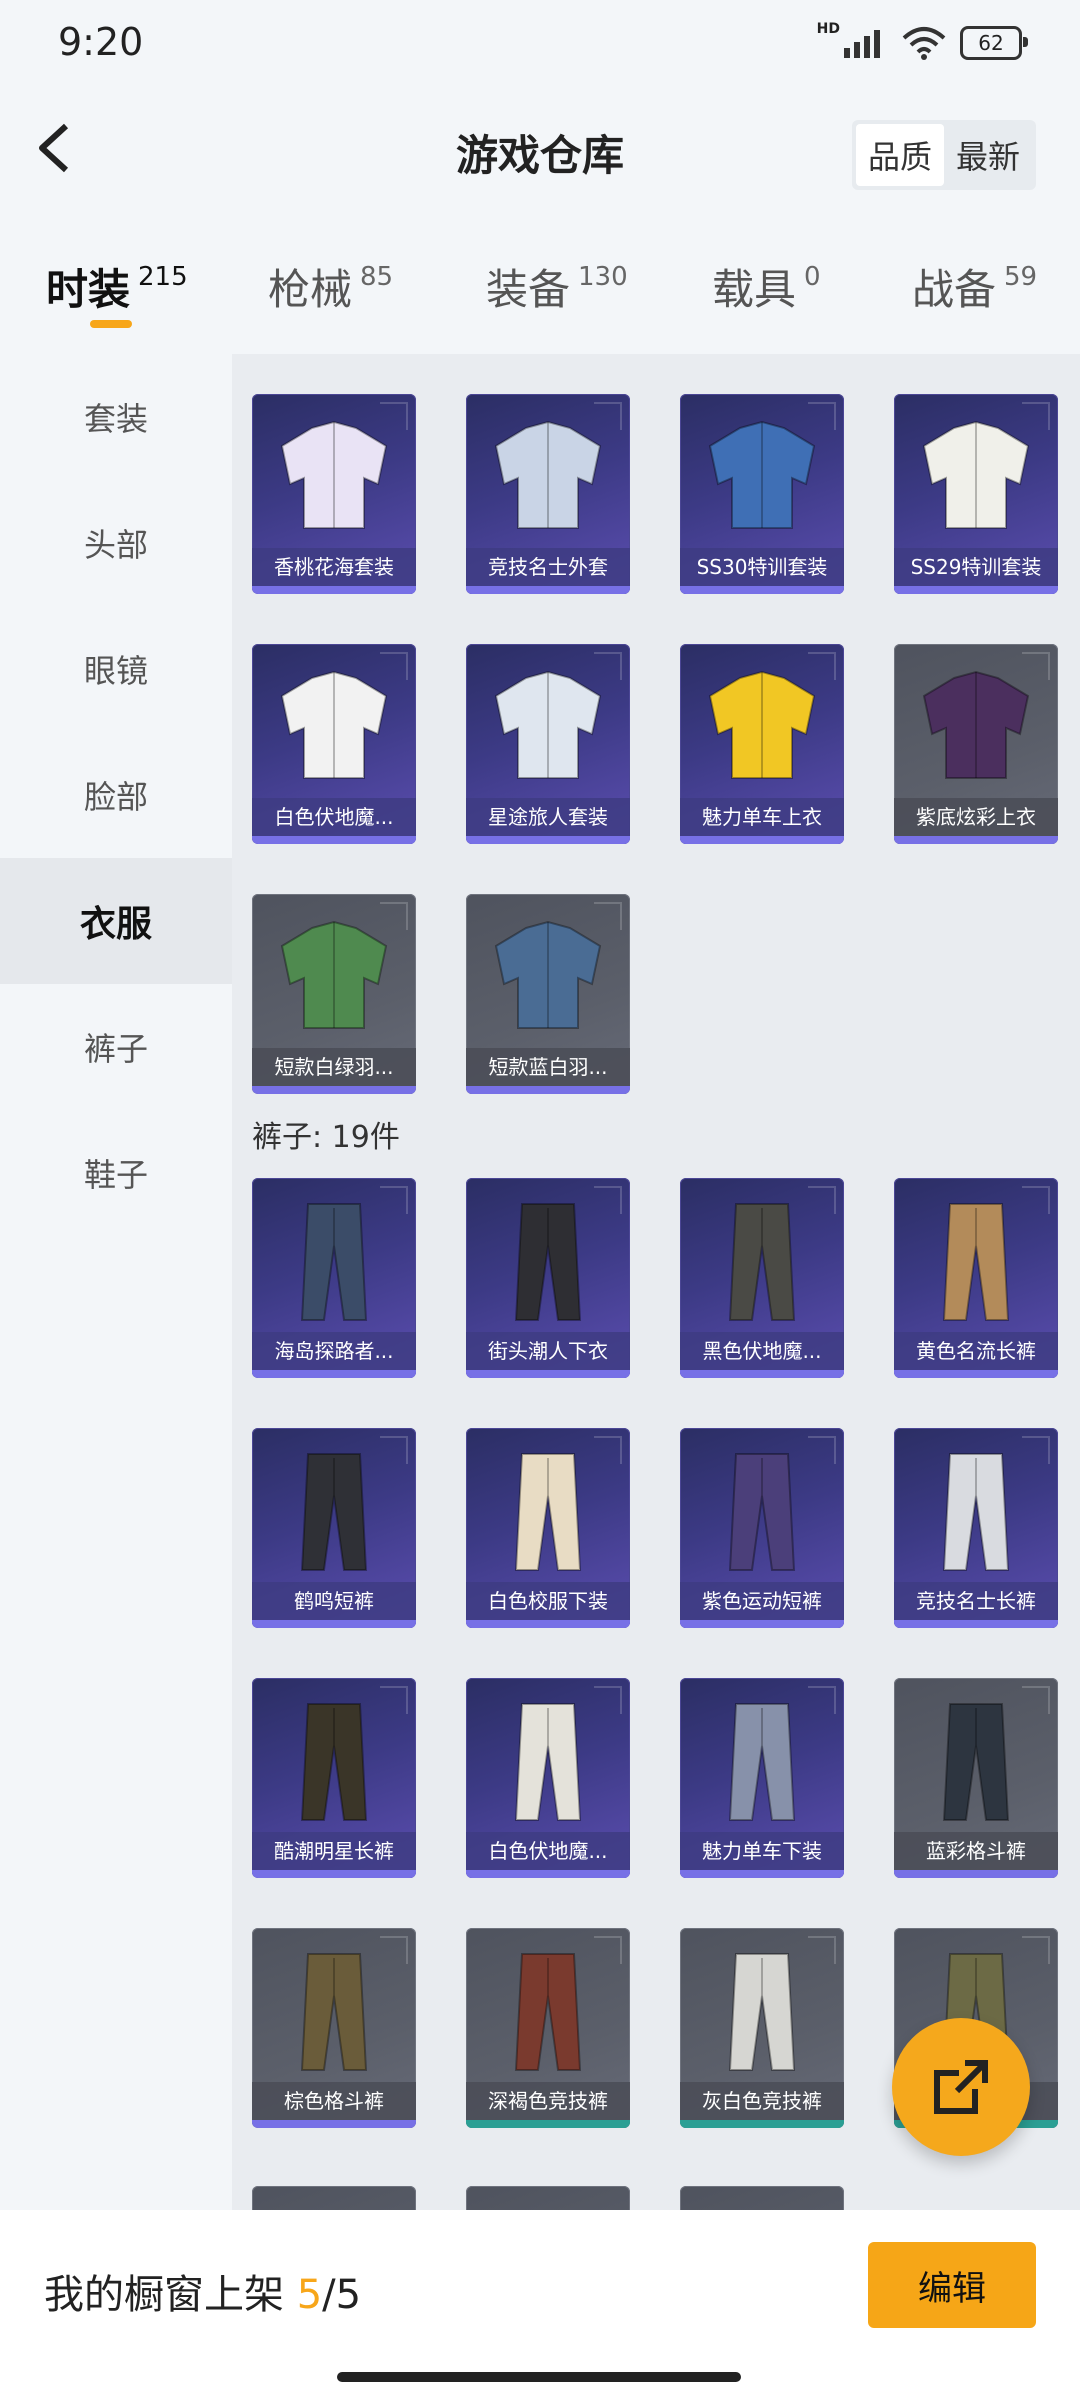 This screenshot has width=1080, height=2400. I want to click on item-card: 棕色格斗裤, so click(334, 2028).